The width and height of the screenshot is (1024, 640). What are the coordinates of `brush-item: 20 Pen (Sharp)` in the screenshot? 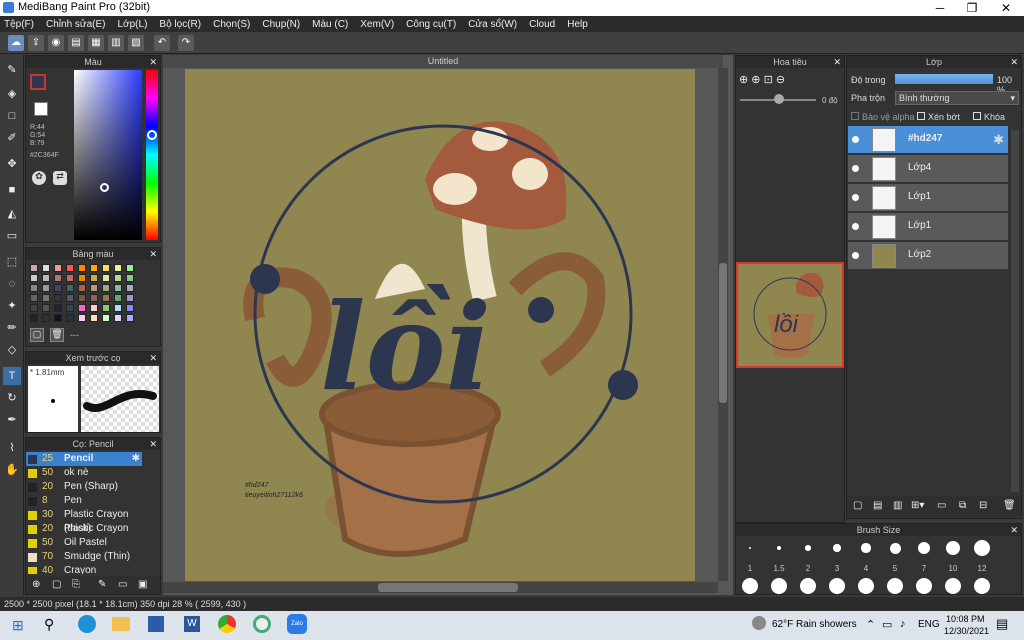 It's located at (84, 487).